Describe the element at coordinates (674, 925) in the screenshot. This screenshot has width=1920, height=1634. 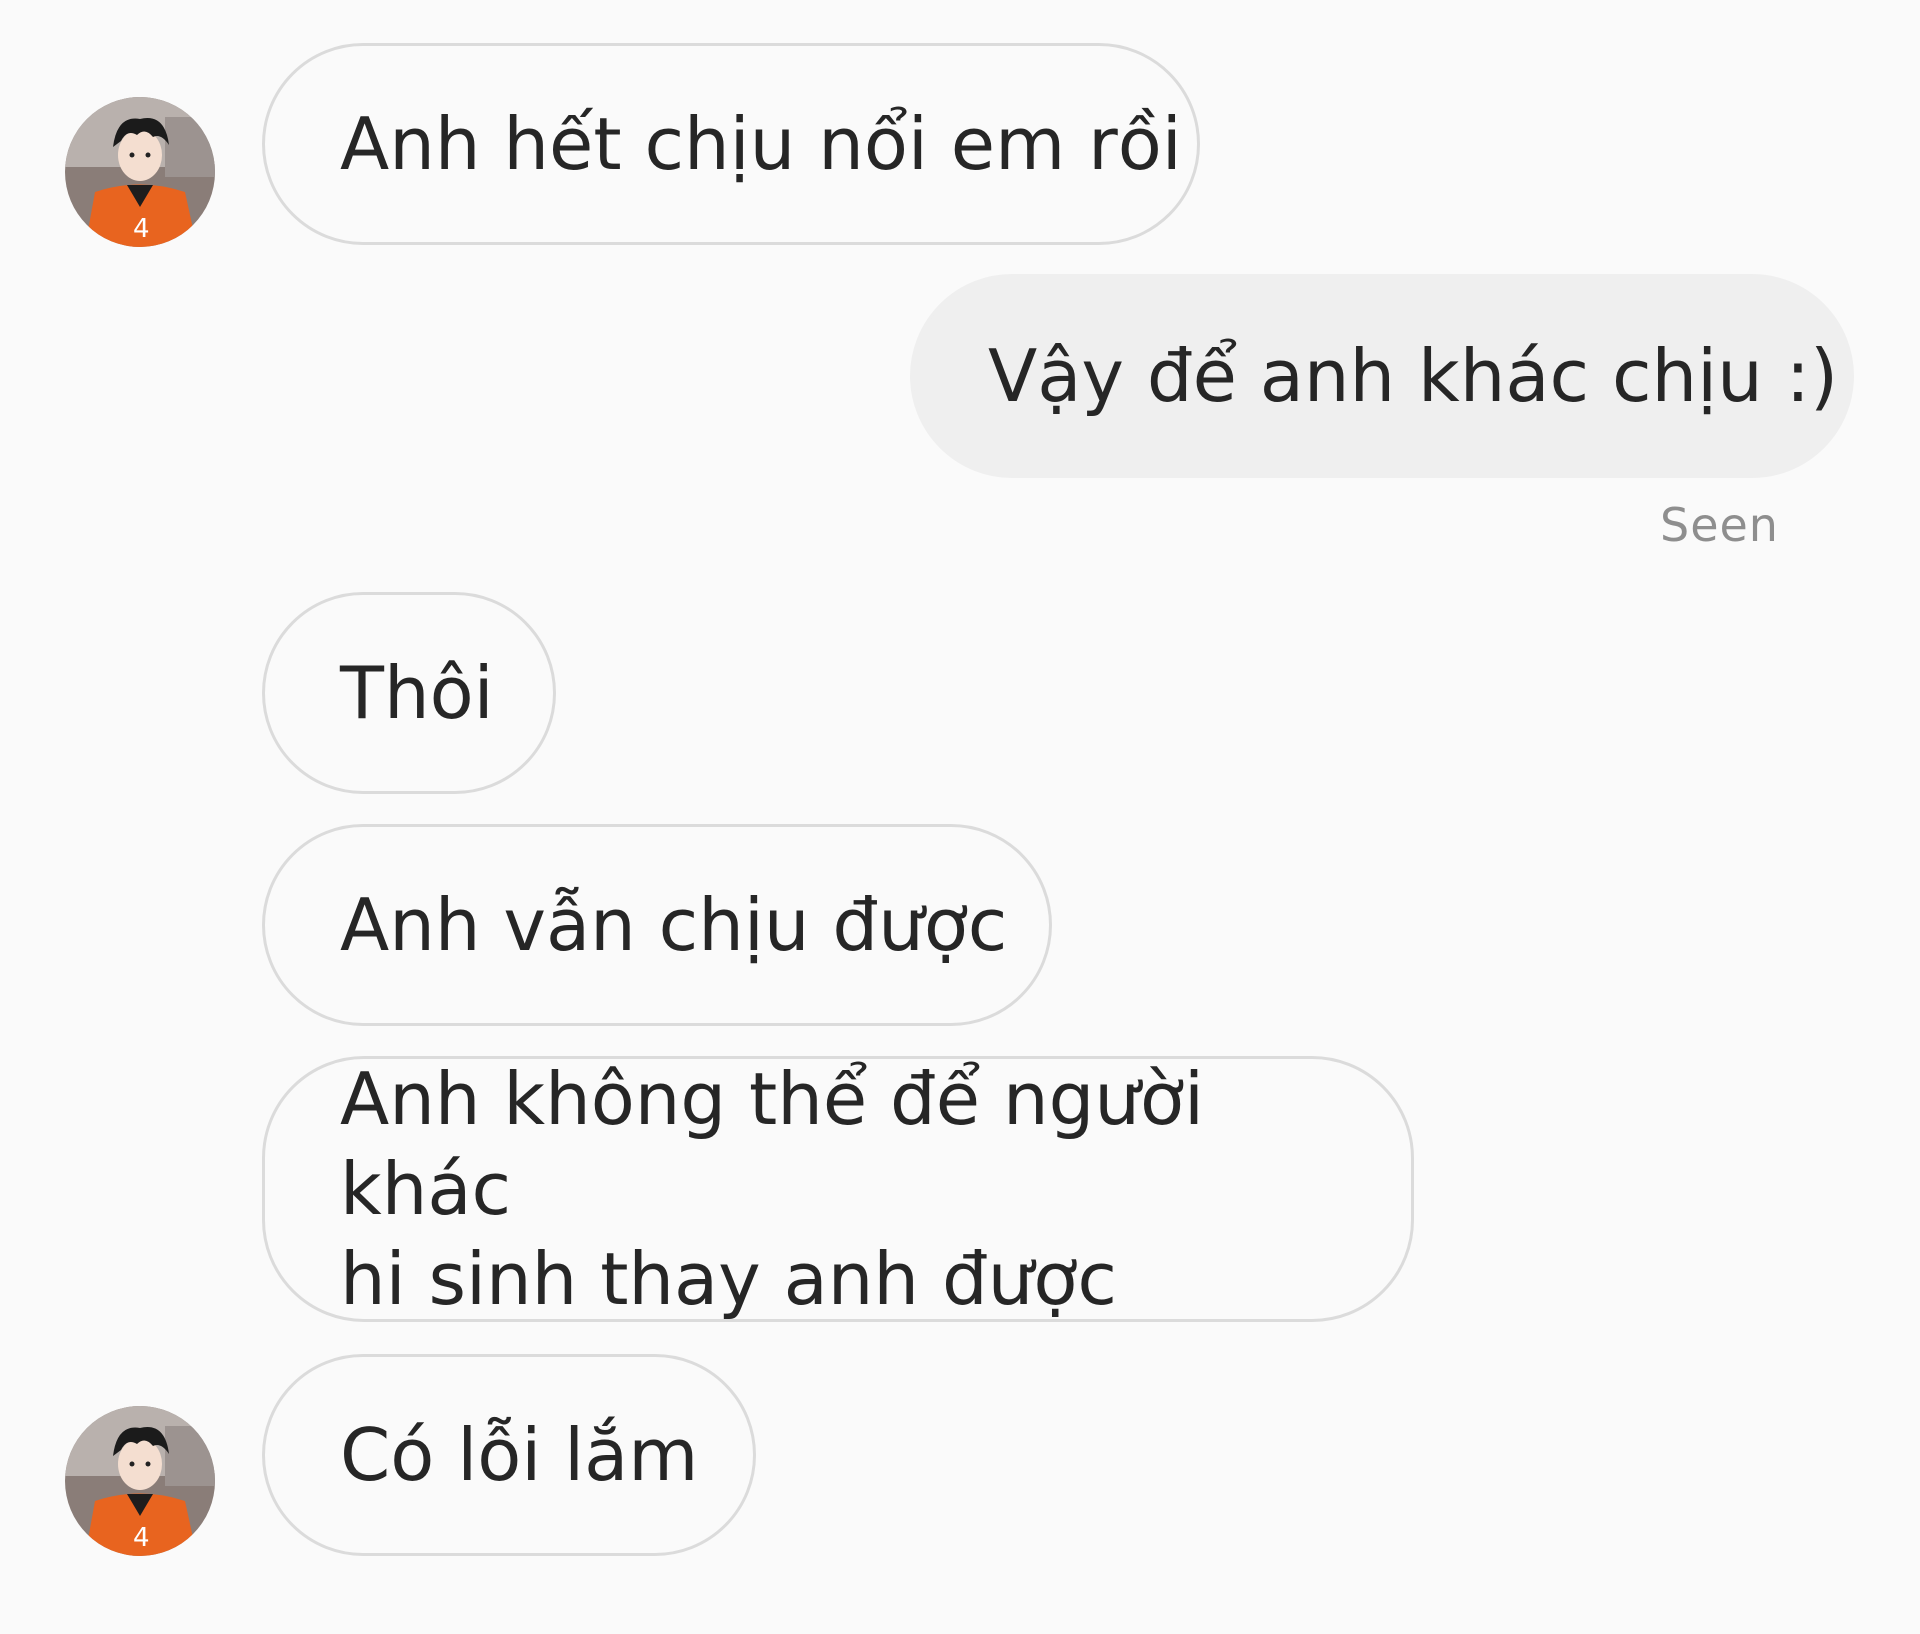
I see `message-text: Anh vẫn chịu được` at that location.